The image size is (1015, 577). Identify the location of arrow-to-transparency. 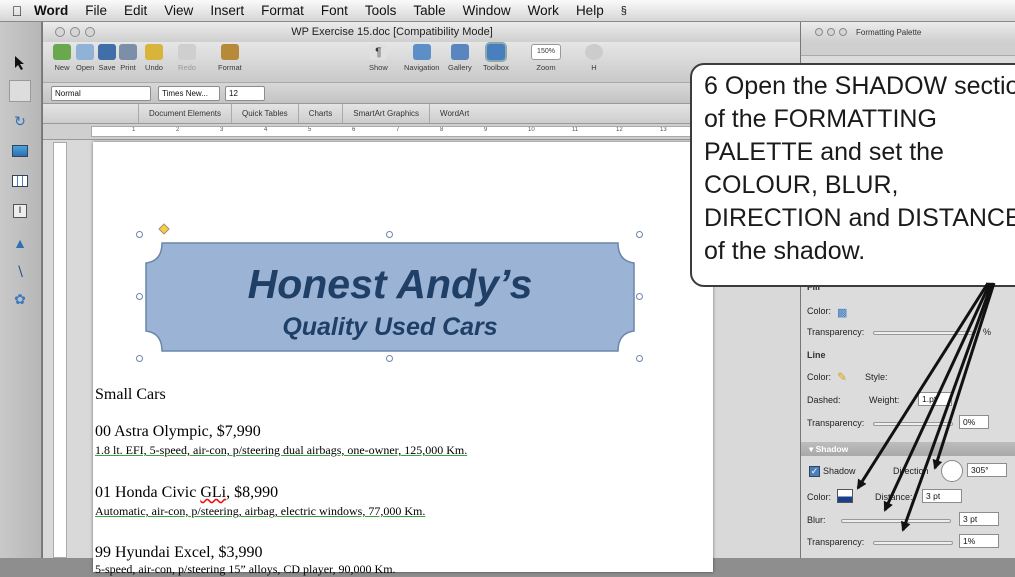
(947, 407).